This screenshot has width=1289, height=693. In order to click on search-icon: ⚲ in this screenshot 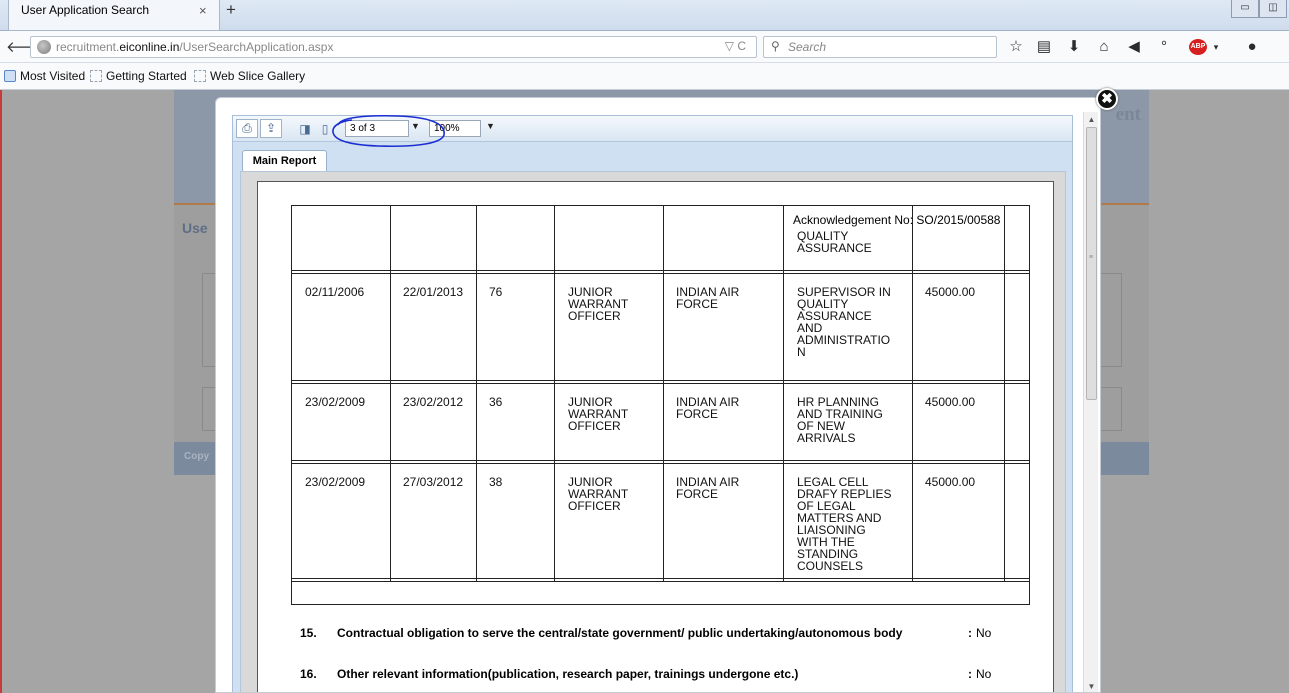, I will do `click(775, 46)`.